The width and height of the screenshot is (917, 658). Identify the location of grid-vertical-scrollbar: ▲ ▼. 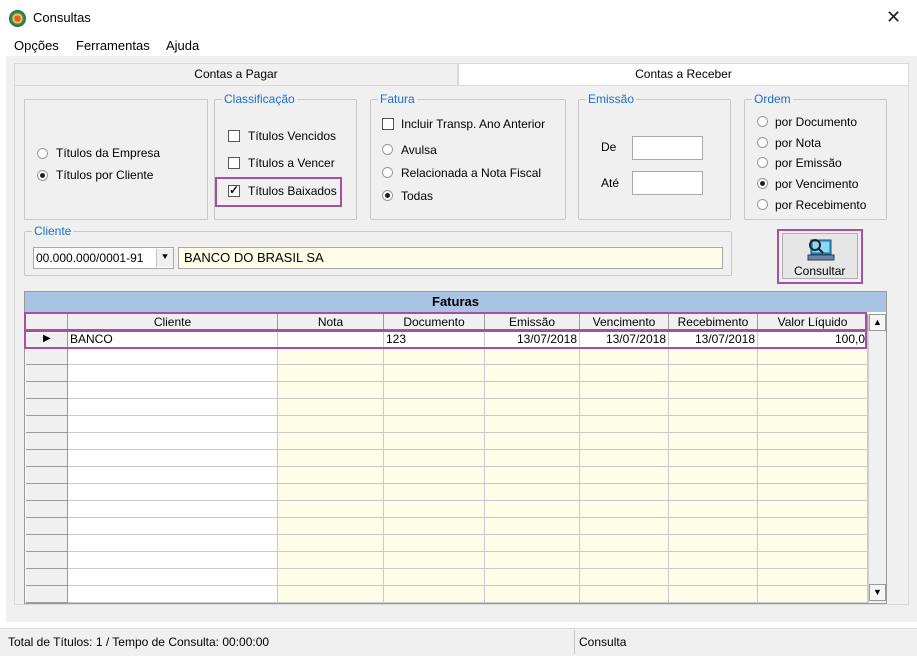
(877, 458).